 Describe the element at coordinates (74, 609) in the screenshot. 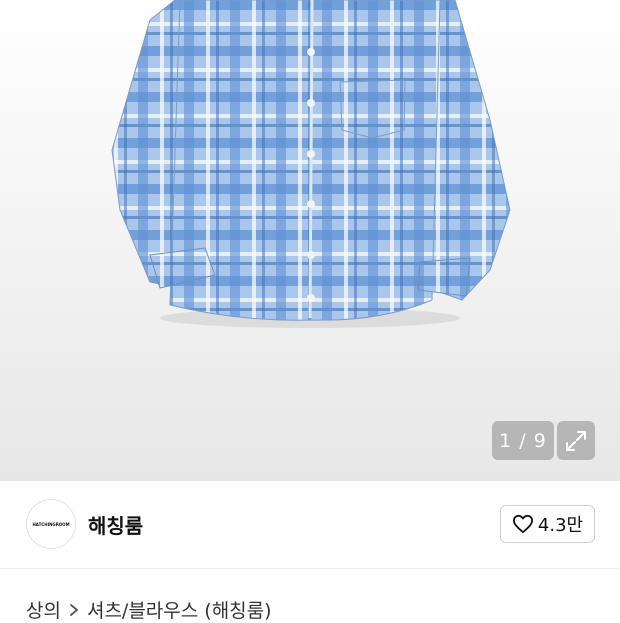

I see `chevron-right-icon` at that location.